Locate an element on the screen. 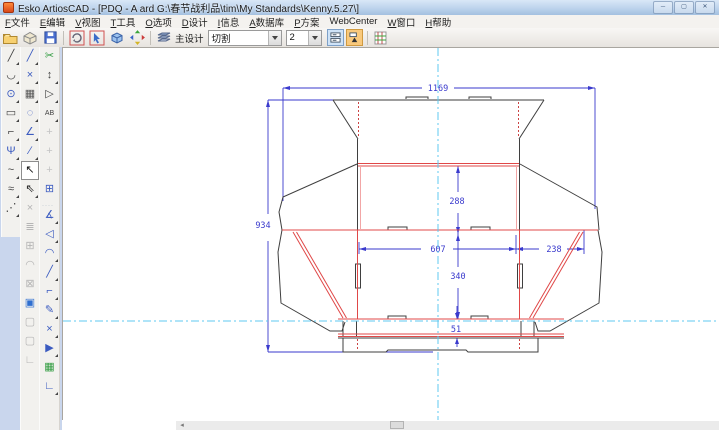 This screenshot has width=719, height=430. close-button: ✕ is located at coordinates (705, 7).